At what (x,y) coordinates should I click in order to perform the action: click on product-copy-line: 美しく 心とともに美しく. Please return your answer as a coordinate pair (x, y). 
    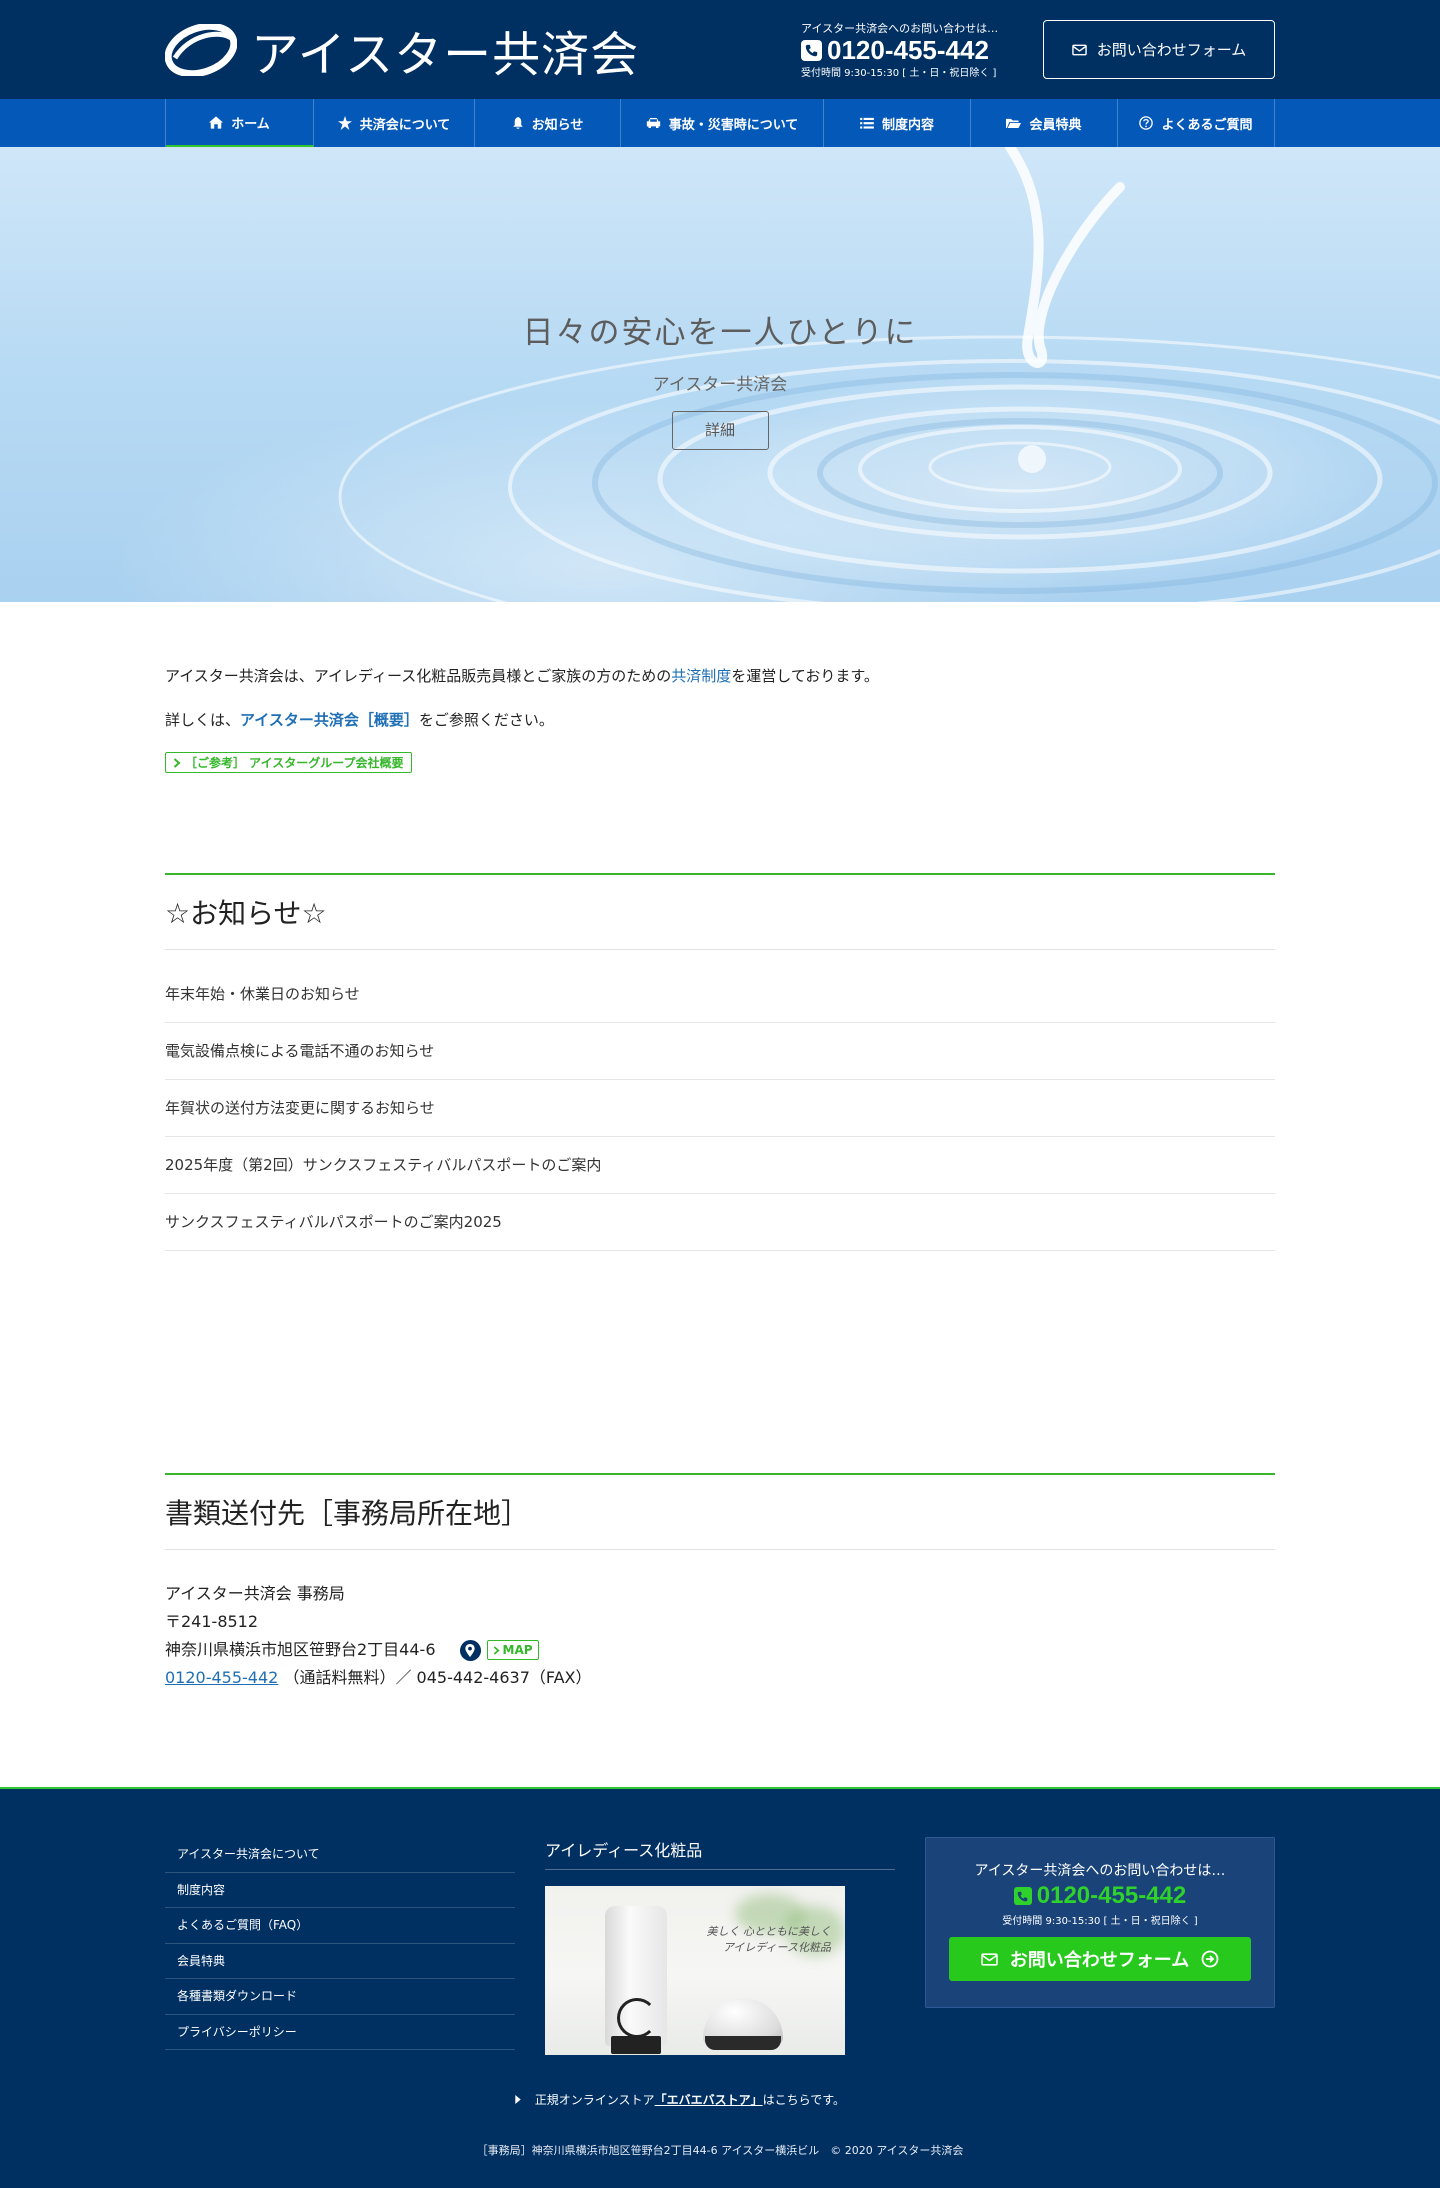
    Looking at the image, I should click on (769, 1931).